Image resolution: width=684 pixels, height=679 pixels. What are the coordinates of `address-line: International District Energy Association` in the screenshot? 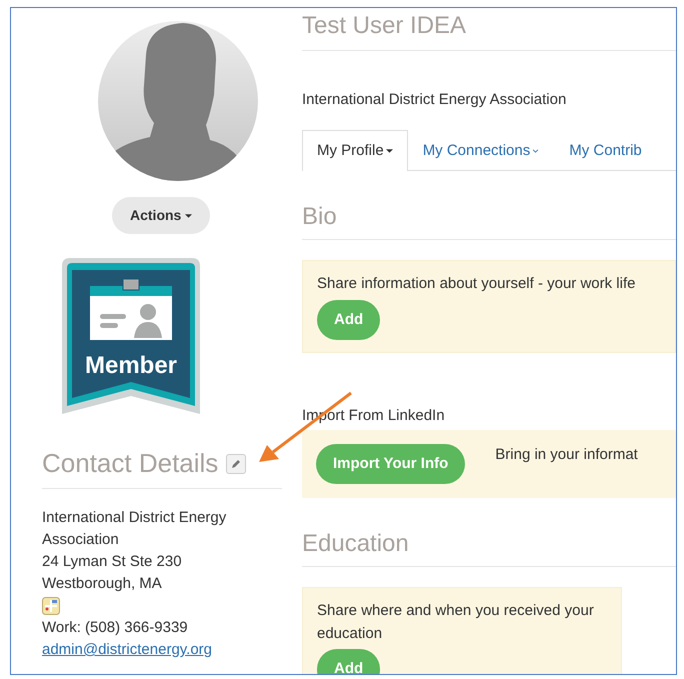 It's located at (135, 529).